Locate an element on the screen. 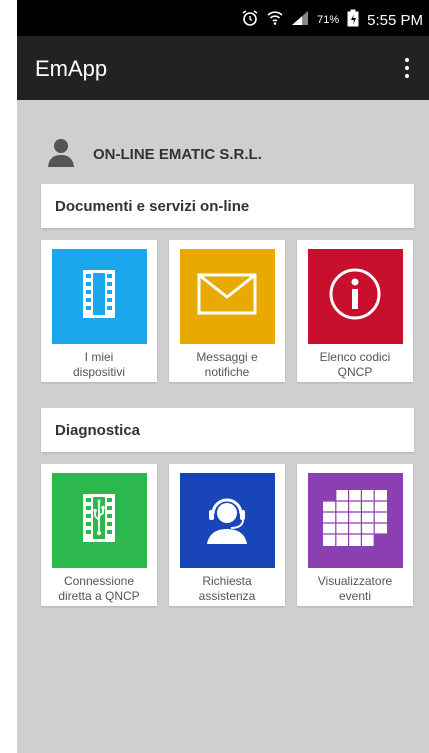 This screenshot has width=429, height=753. calendar-icon is located at coordinates (355, 520).